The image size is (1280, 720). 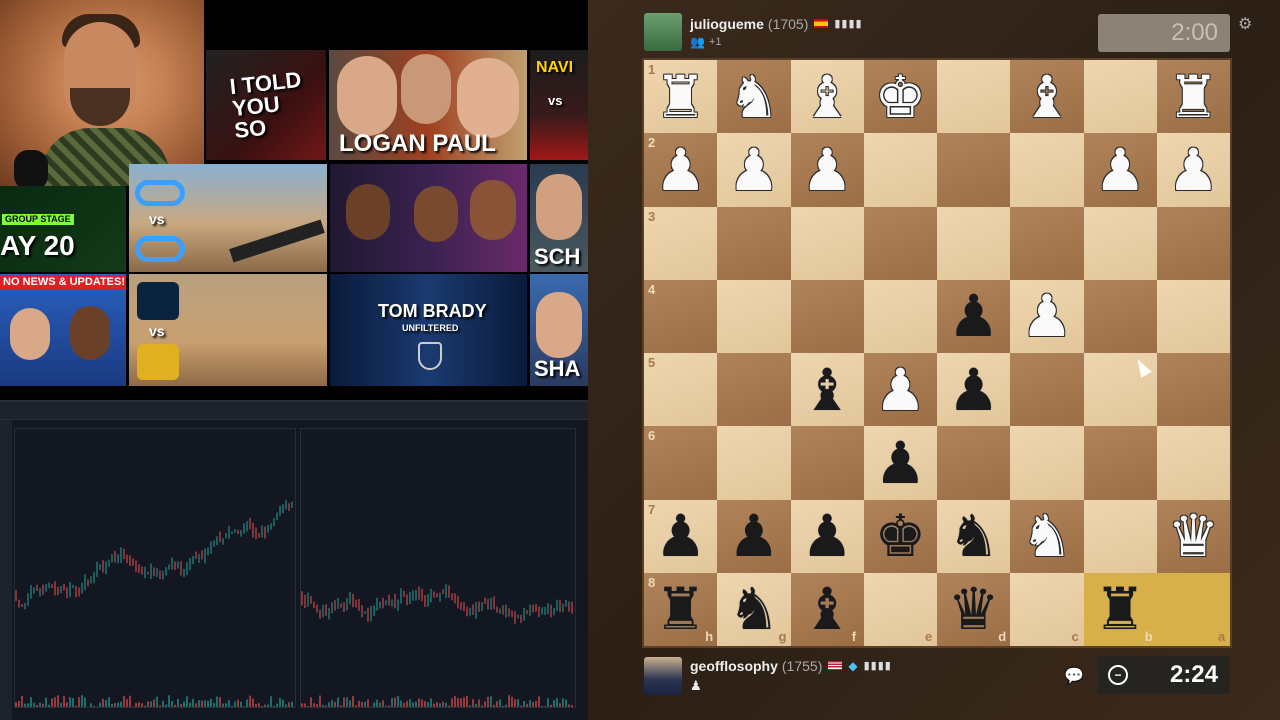 I want to click on chart-pane-right, so click(x=438, y=568).